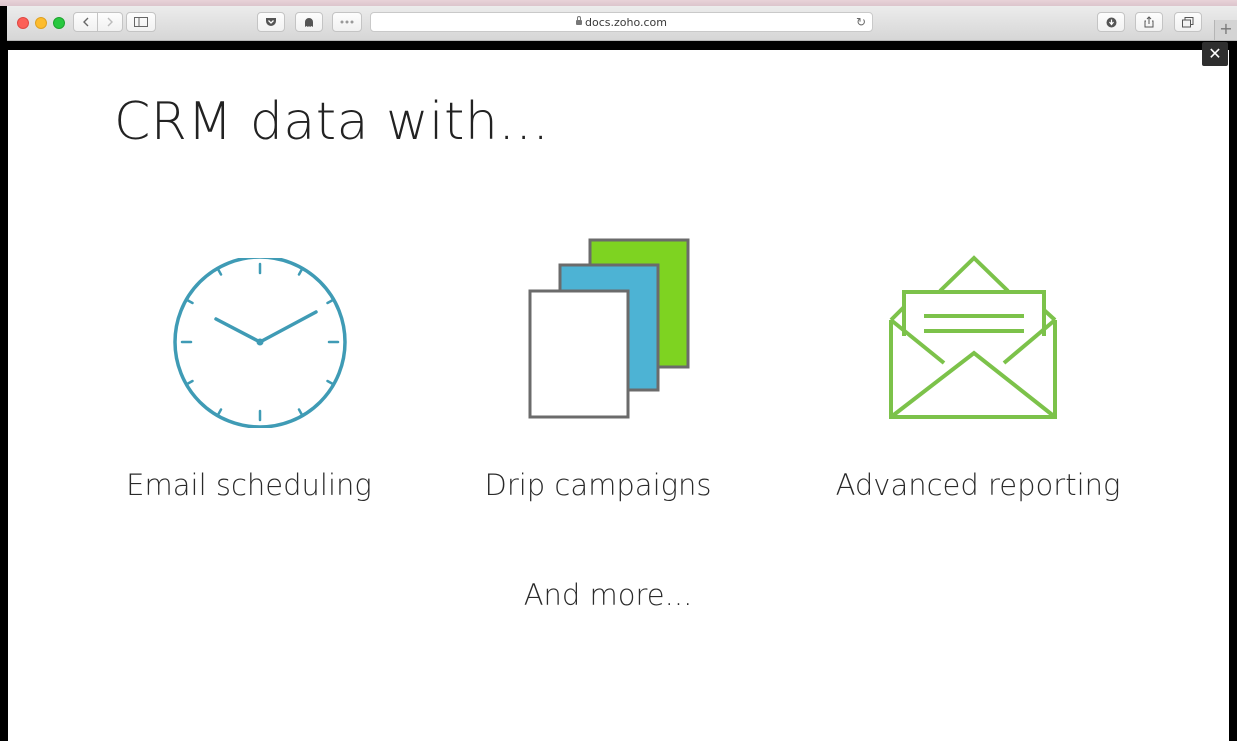 Image resolution: width=1237 pixels, height=741 pixels. I want to click on address-bar: docs.zoho.com ↻, so click(621, 22).